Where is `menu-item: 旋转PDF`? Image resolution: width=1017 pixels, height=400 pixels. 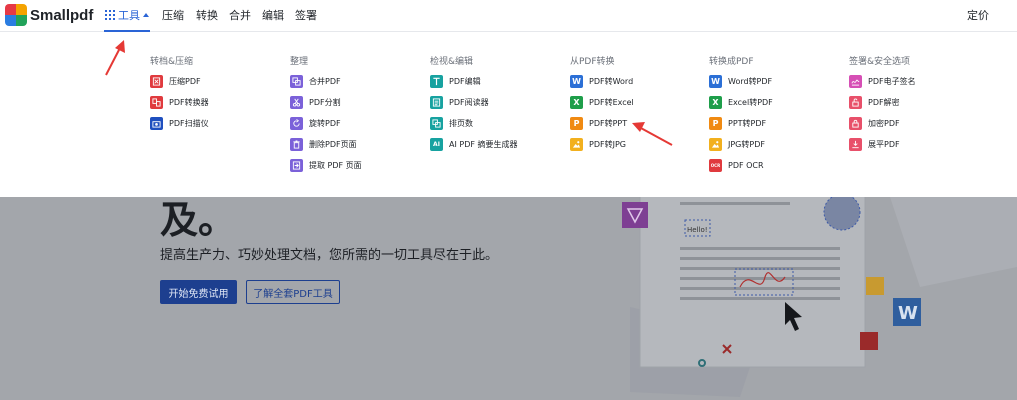
menu-item: 旋转PDF is located at coordinates (326, 123).